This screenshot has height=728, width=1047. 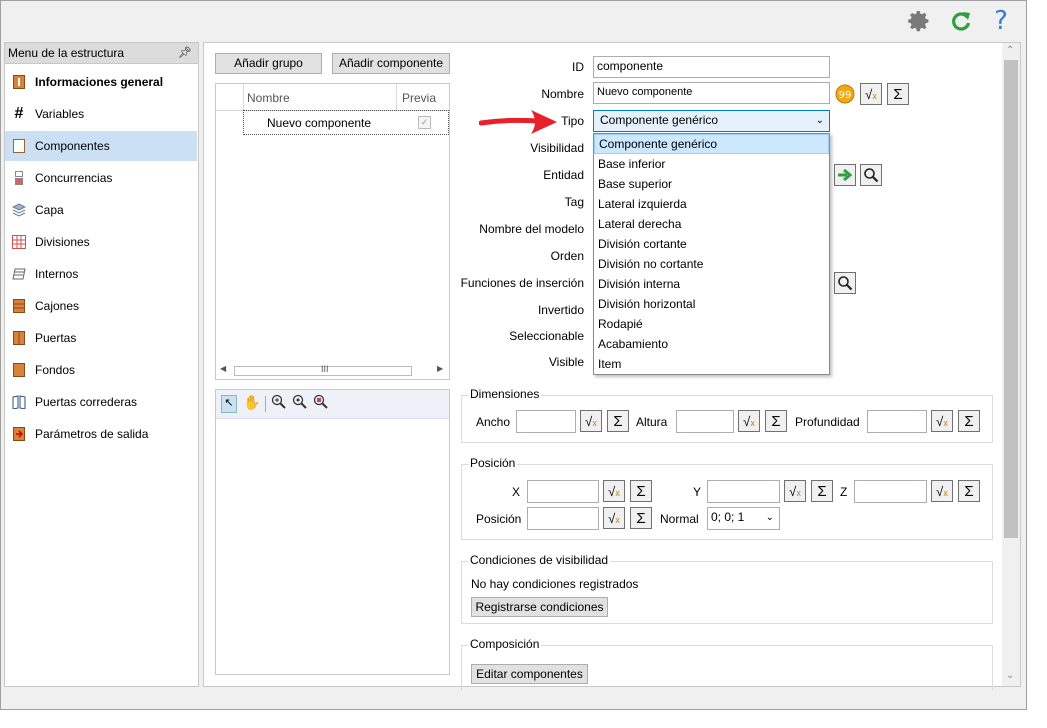 What do you see at coordinates (822, 491) in the screenshot?
I see `y-sum-button: Σ` at bounding box center [822, 491].